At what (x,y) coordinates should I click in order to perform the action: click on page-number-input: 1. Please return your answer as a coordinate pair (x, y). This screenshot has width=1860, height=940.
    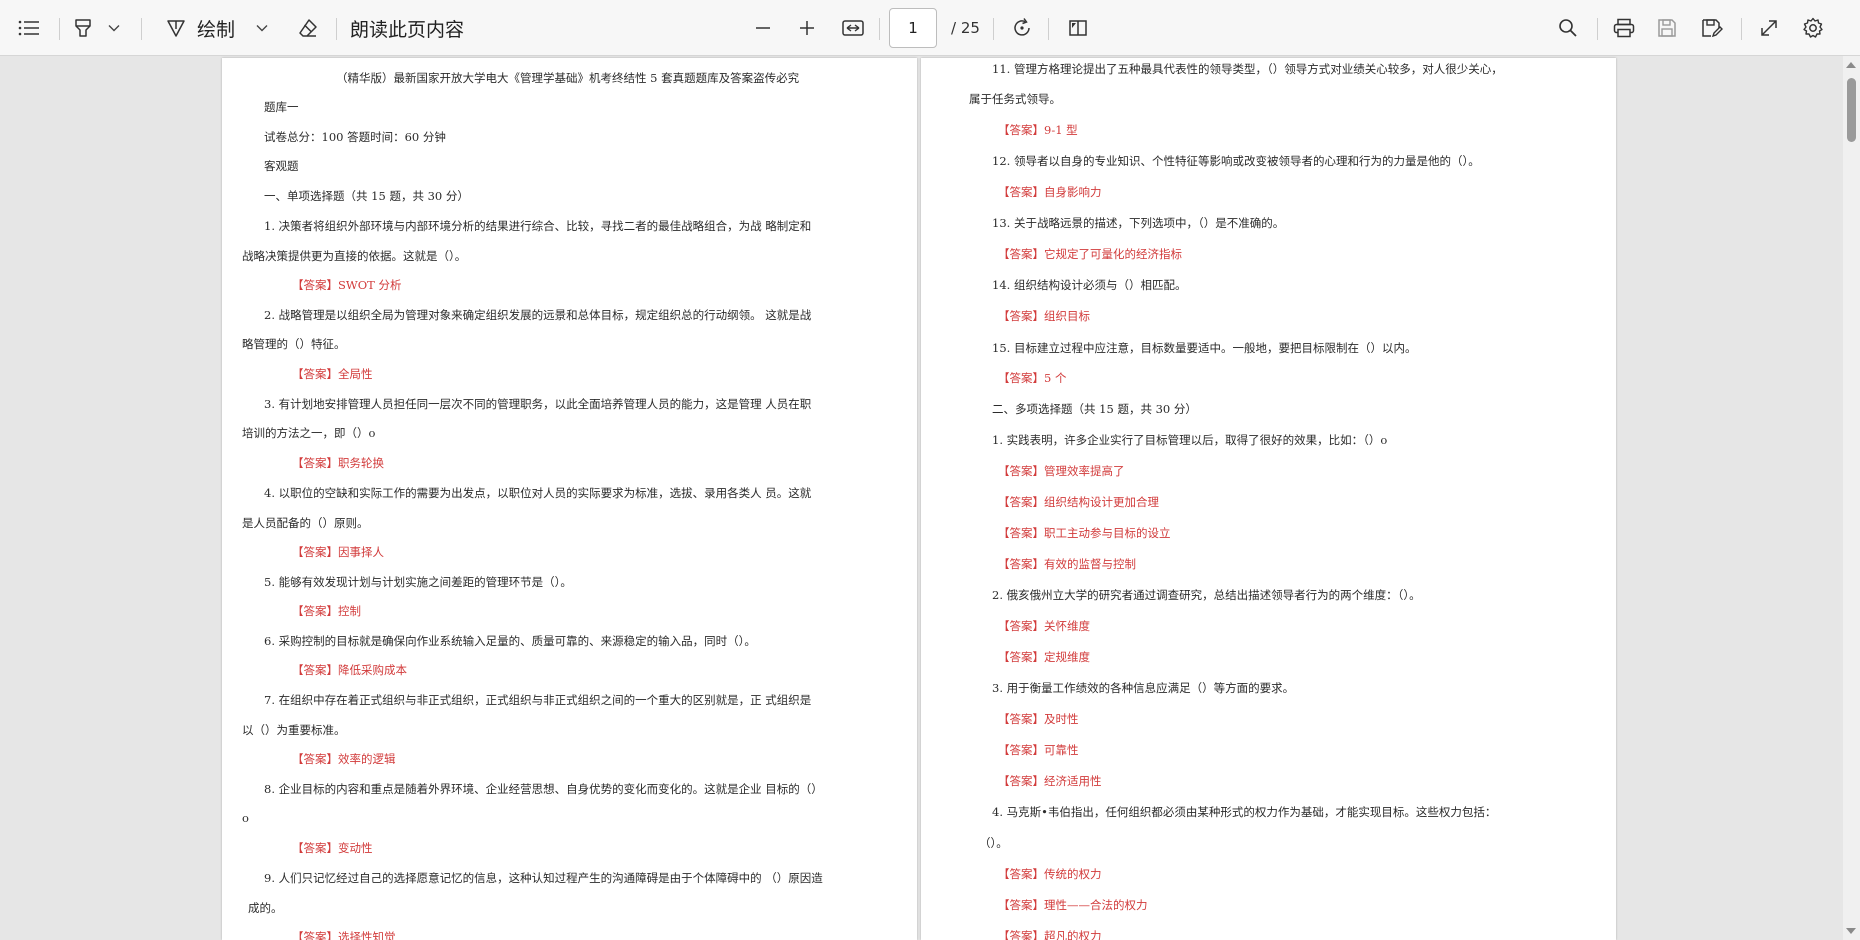
    Looking at the image, I should click on (913, 28).